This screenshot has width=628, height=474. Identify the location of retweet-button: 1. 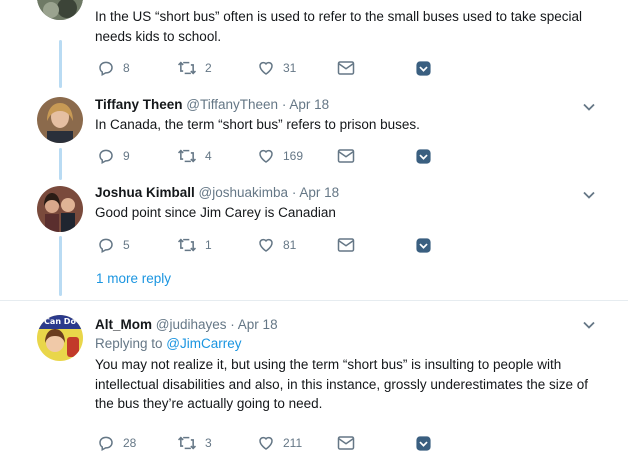
(194, 245).